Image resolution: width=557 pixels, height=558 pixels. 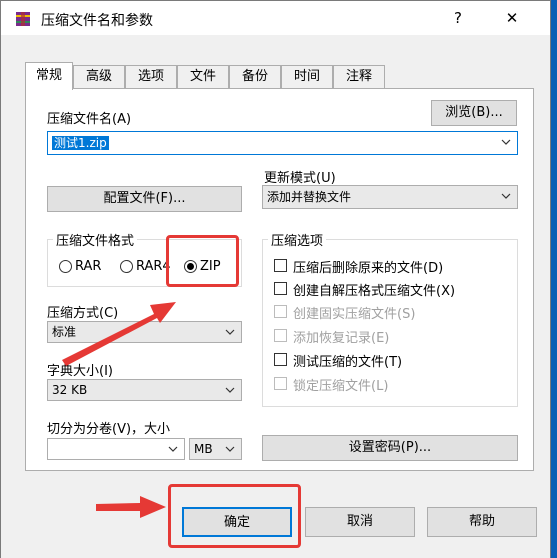 I want to click on tab-general: 常规, so click(x=49, y=76).